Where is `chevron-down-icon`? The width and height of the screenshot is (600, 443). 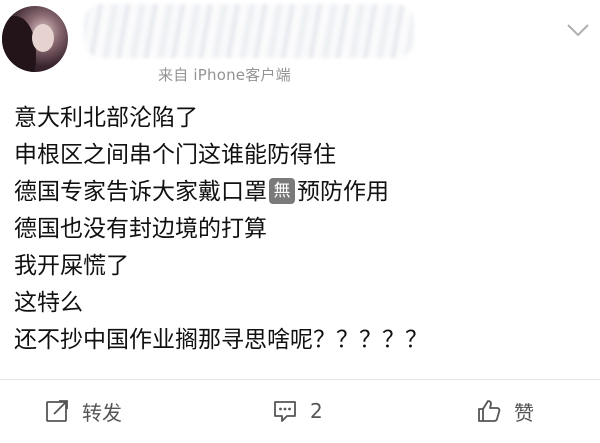
chevron-down-icon is located at coordinates (578, 30).